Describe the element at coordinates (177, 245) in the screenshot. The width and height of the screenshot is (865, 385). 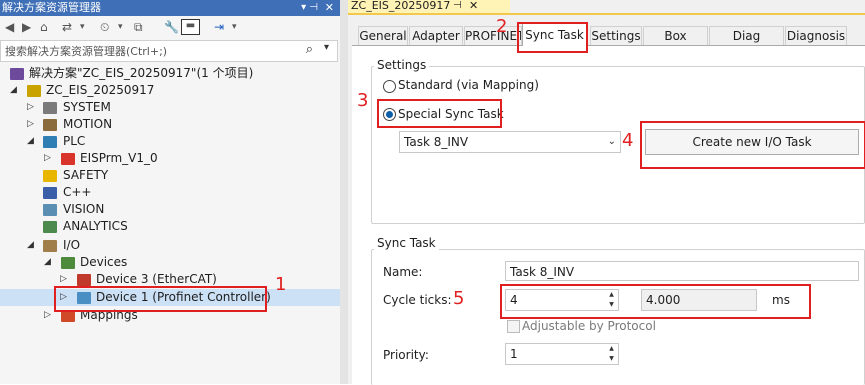
I see `tree-node-io: ◢ I/O` at that location.